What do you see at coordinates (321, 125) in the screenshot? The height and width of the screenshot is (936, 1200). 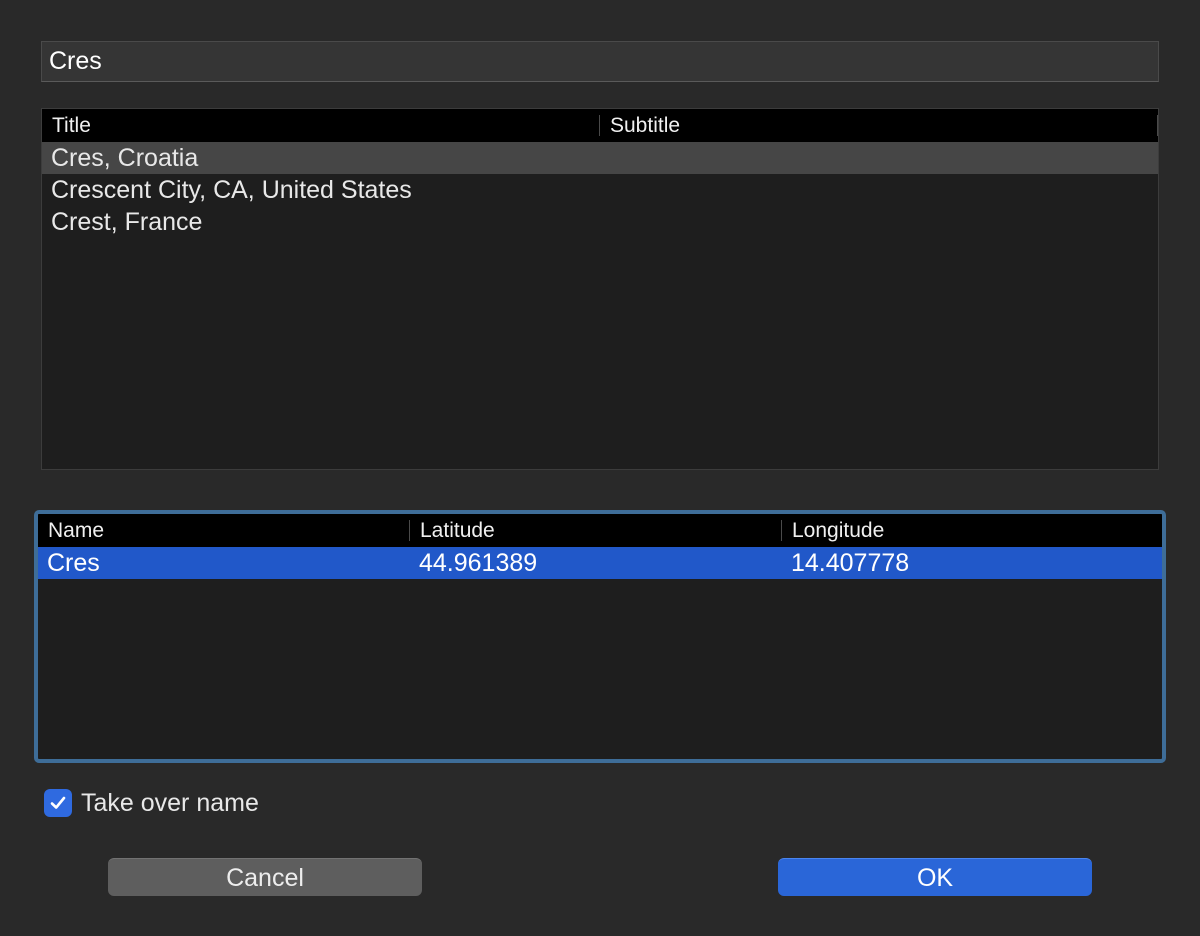 I see `column-header-title: Title` at bounding box center [321, 125].